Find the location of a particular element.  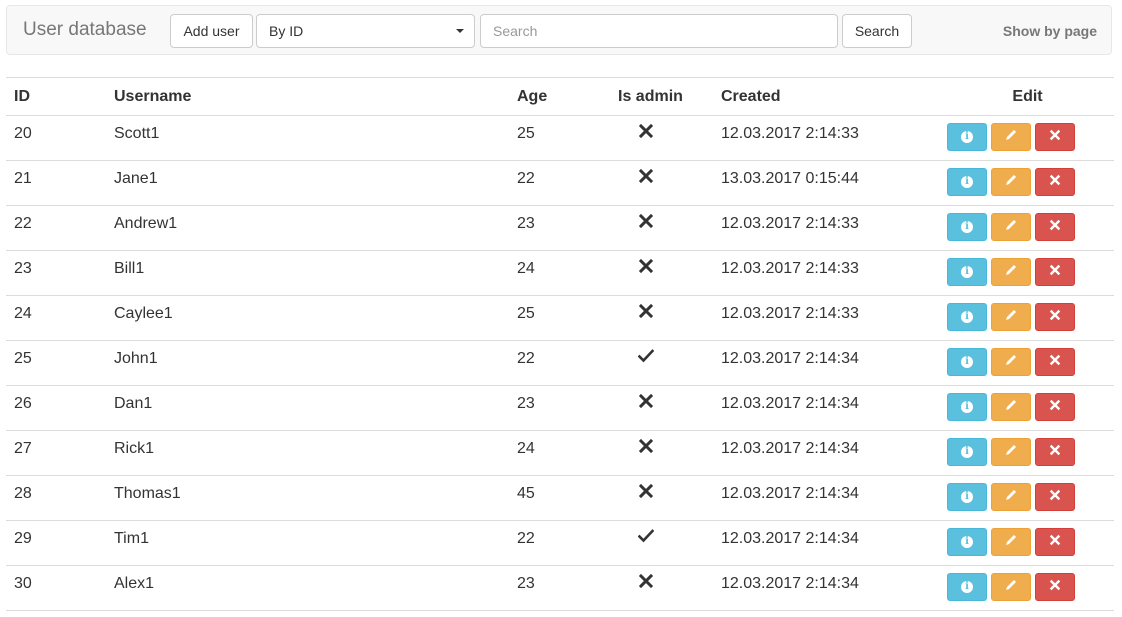

column-header-age: Age is located at coordinates (554, 96).